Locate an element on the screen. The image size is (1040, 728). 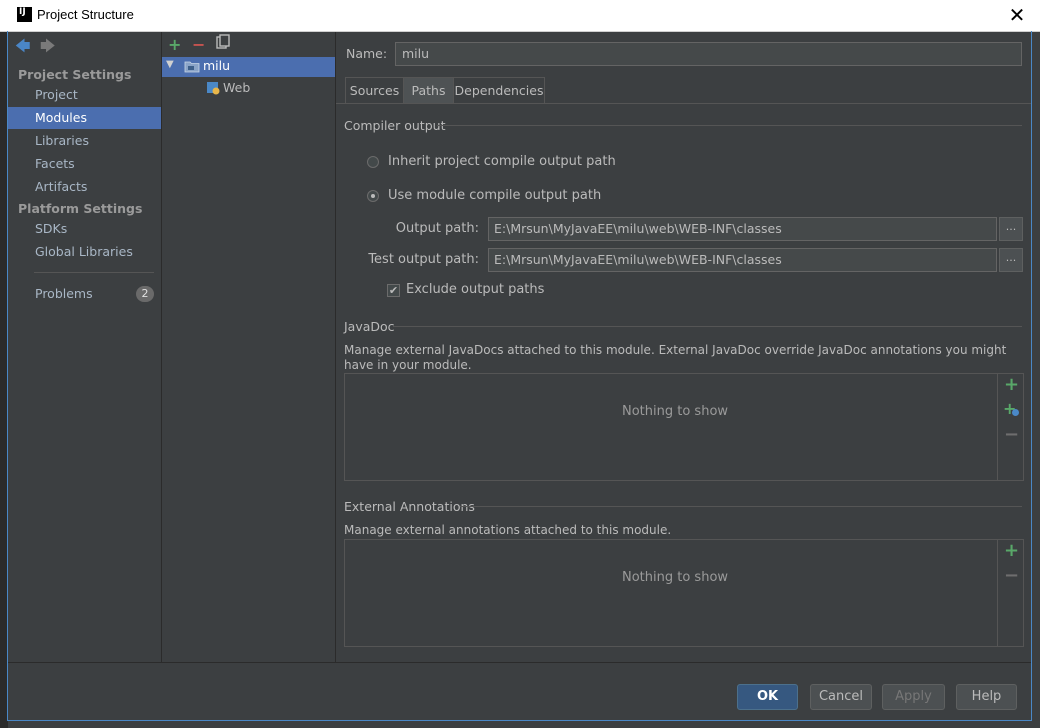
javadoc-list: Nothing to show + + − is located at coordinates (684, 427).